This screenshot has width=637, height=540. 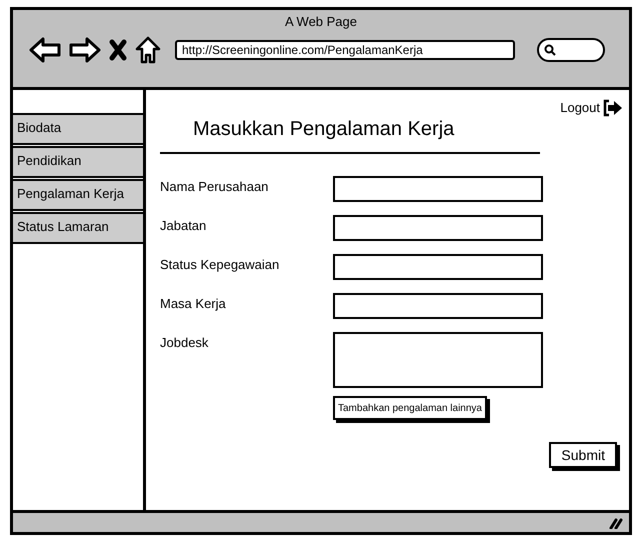 What do you see at coordinates (616, 522) in the screenshot?
I see `resize-grip-icon` at bounding box center [616, 522].